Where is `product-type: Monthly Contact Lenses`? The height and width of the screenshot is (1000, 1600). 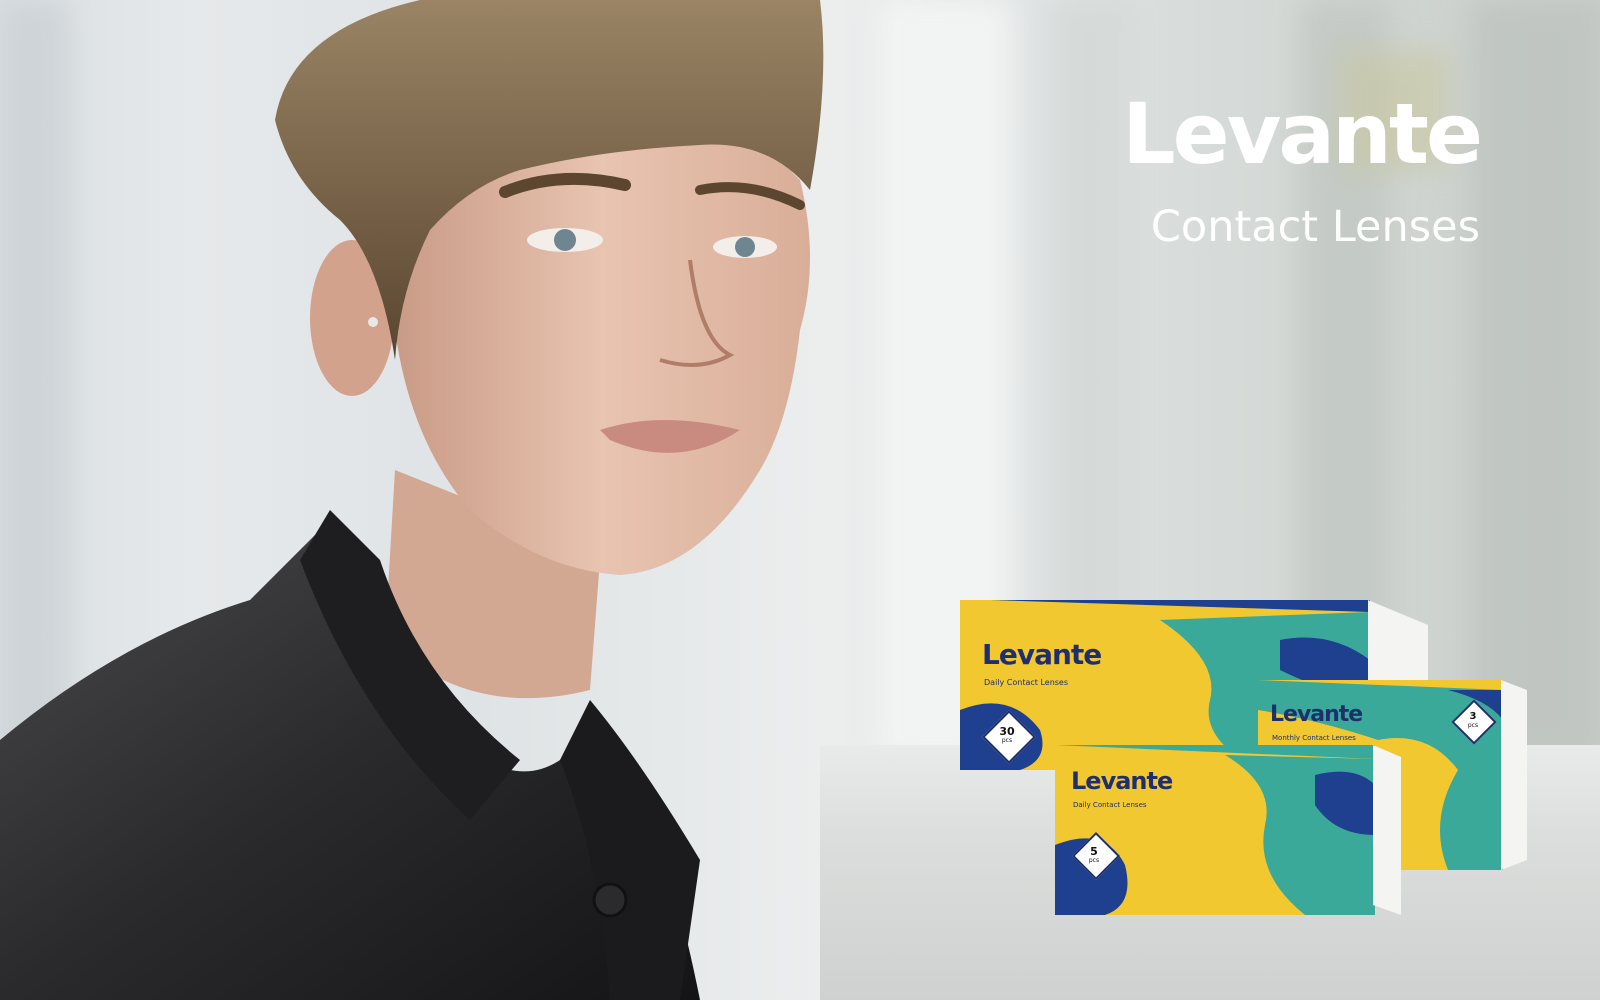 product-type: Monthly Contact Lenses is located at coordinates (1314, 738).